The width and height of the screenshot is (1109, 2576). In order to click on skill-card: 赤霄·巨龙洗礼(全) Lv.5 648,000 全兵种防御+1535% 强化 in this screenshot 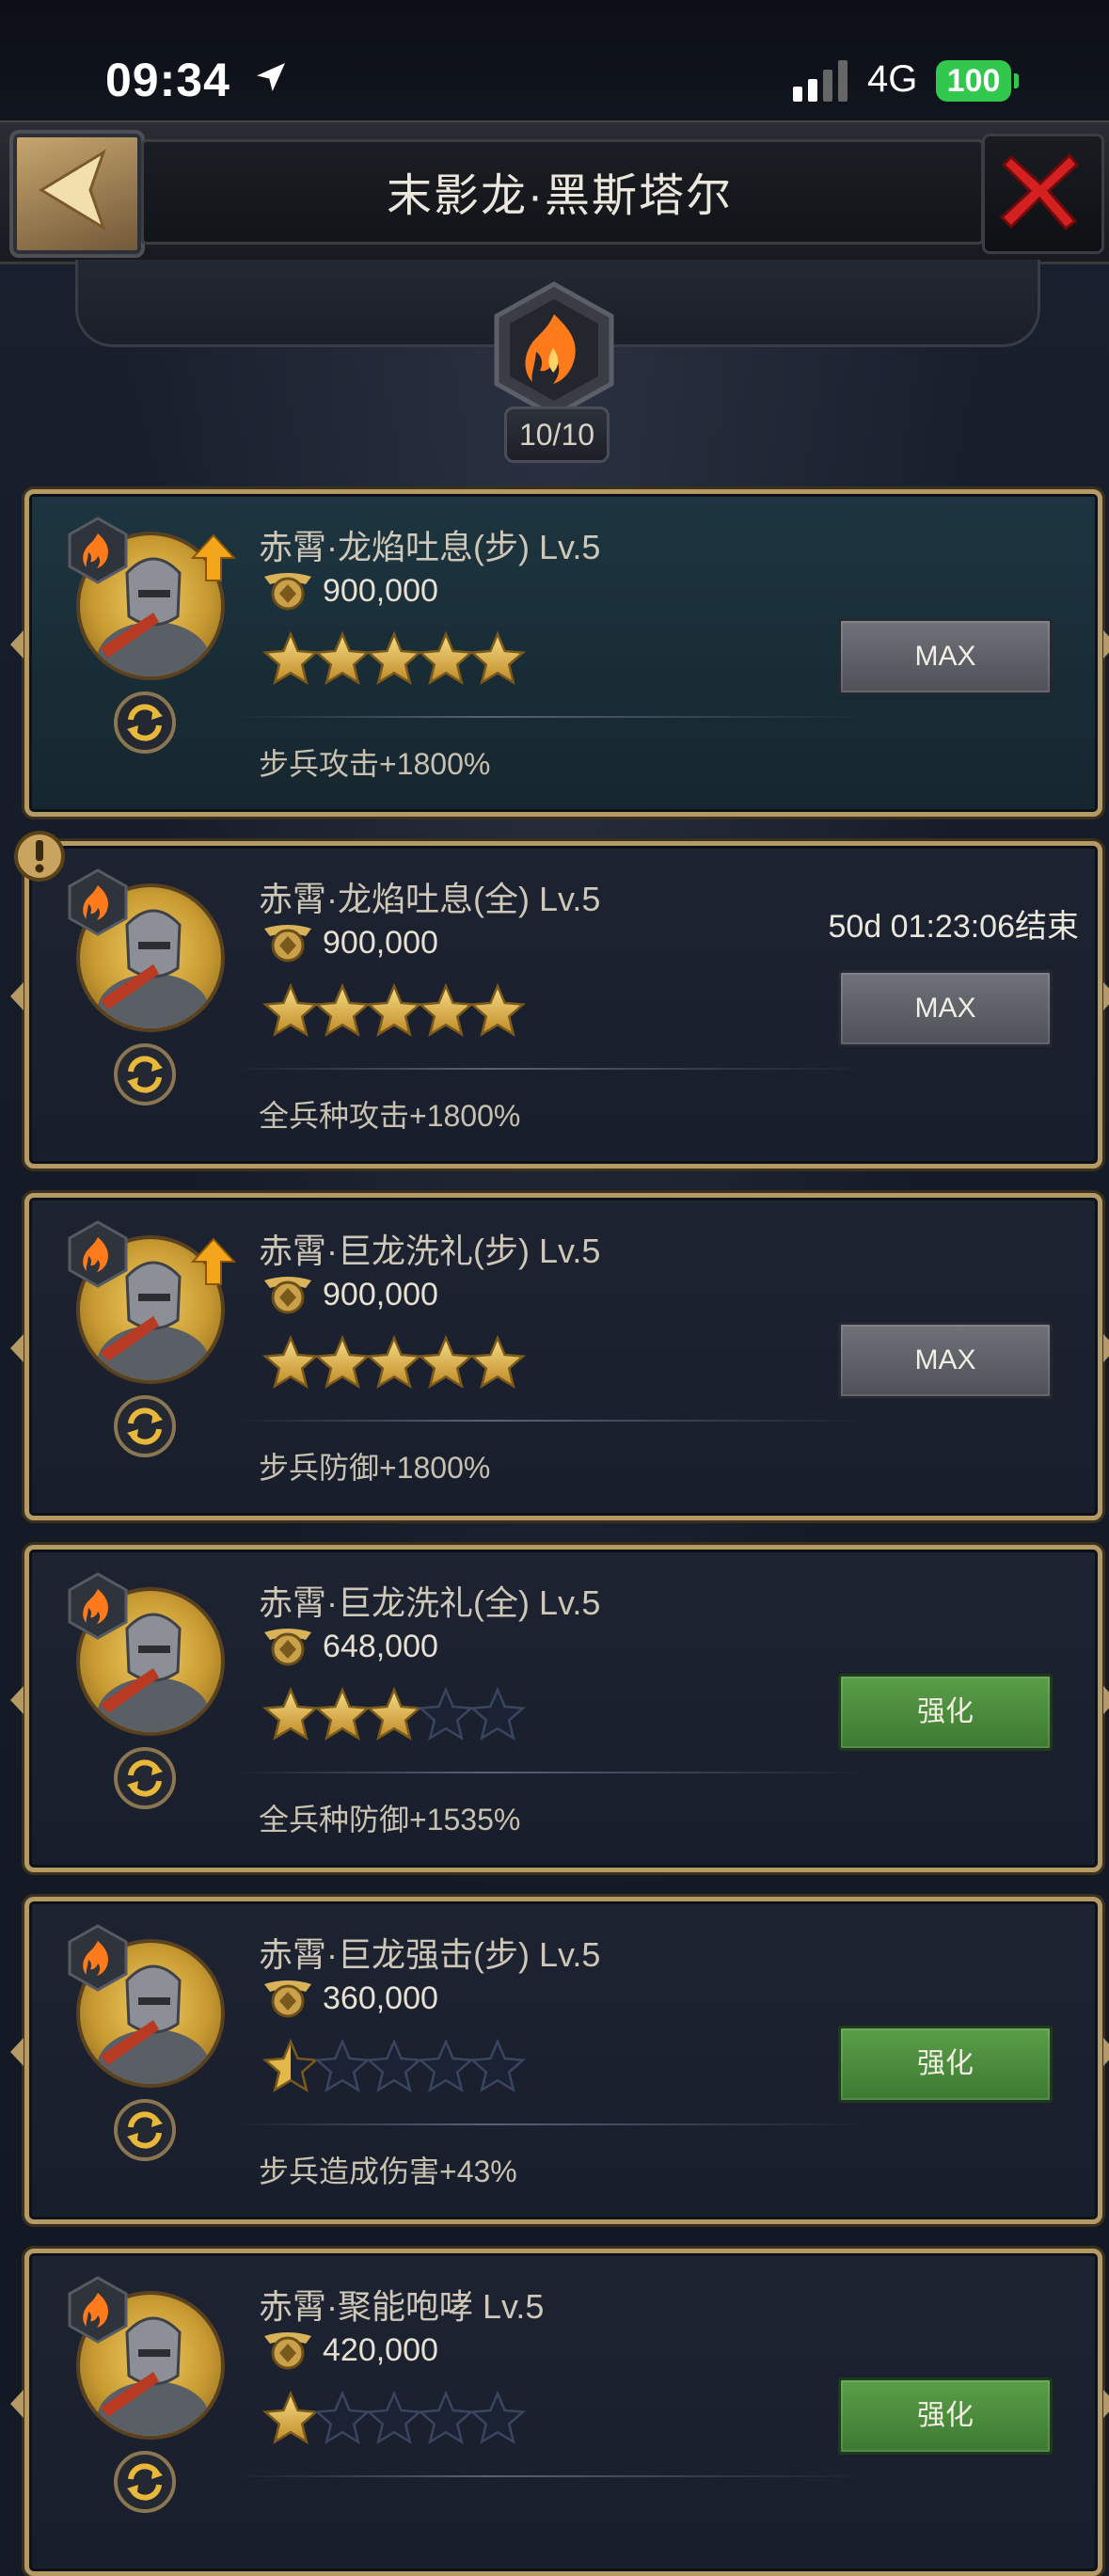, I will do `click(559, 1708)`.